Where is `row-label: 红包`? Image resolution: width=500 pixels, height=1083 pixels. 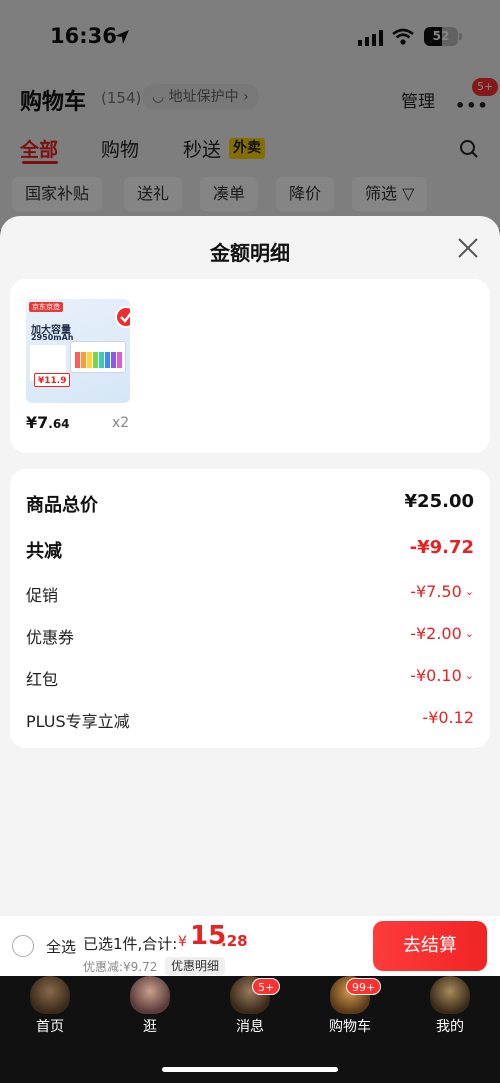
row-label: 红包 is located at coordinates (42, 679).